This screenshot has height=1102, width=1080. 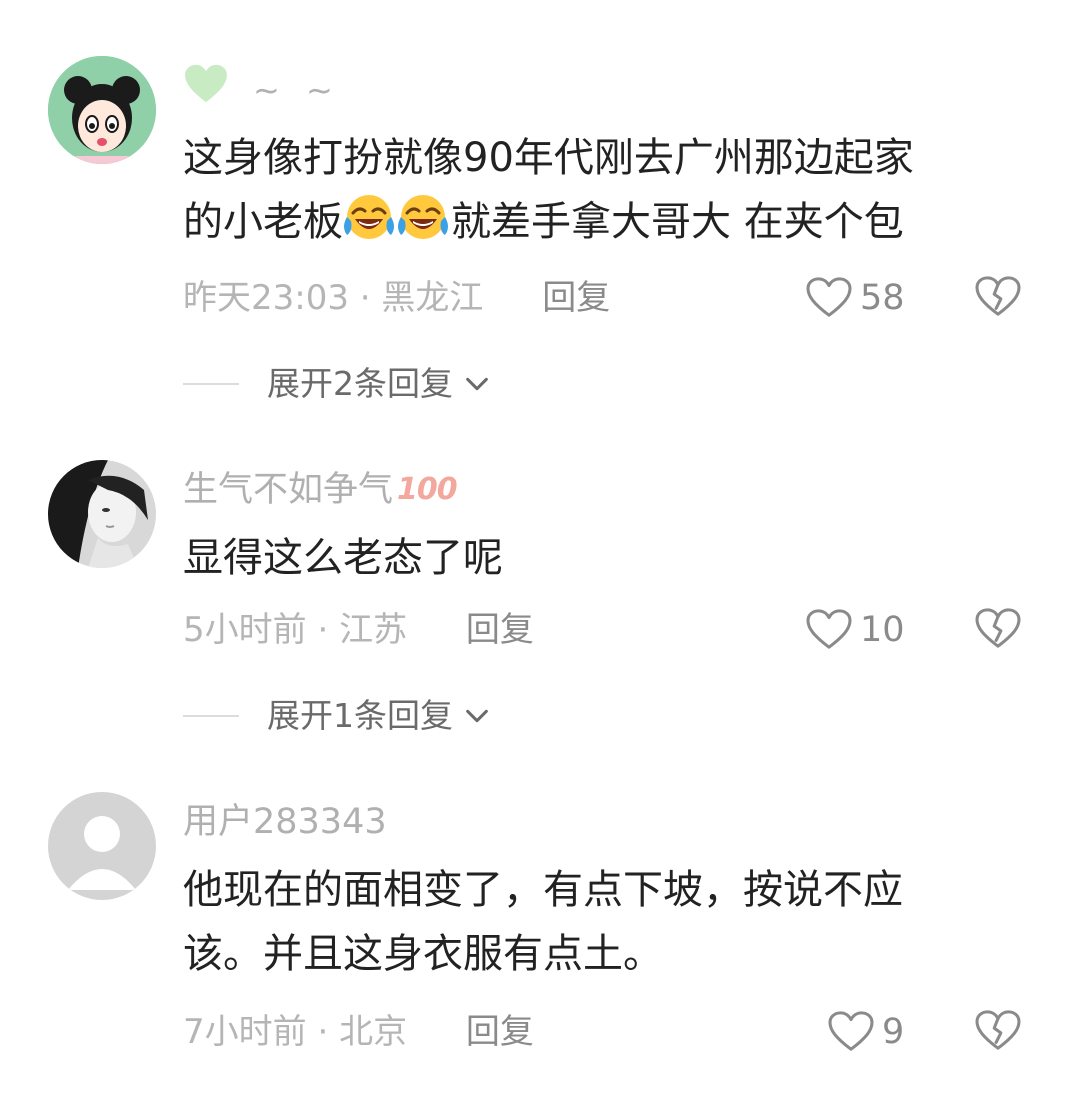 I want to click on username: ~ ~, so click(x=262, y=89).